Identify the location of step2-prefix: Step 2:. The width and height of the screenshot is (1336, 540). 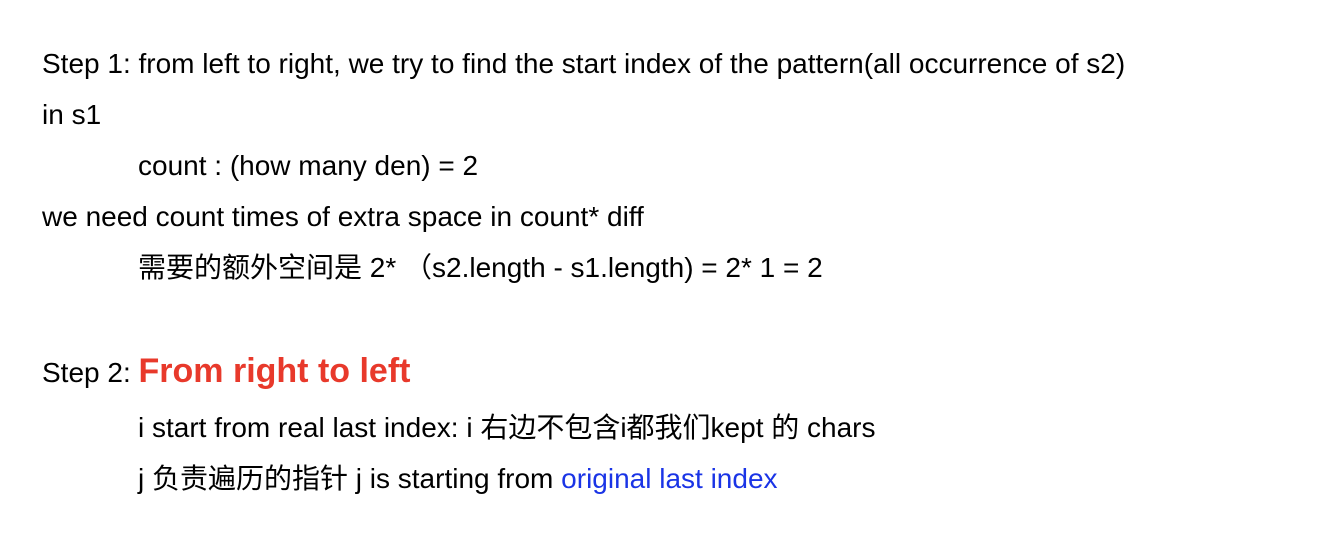
(90, 372).